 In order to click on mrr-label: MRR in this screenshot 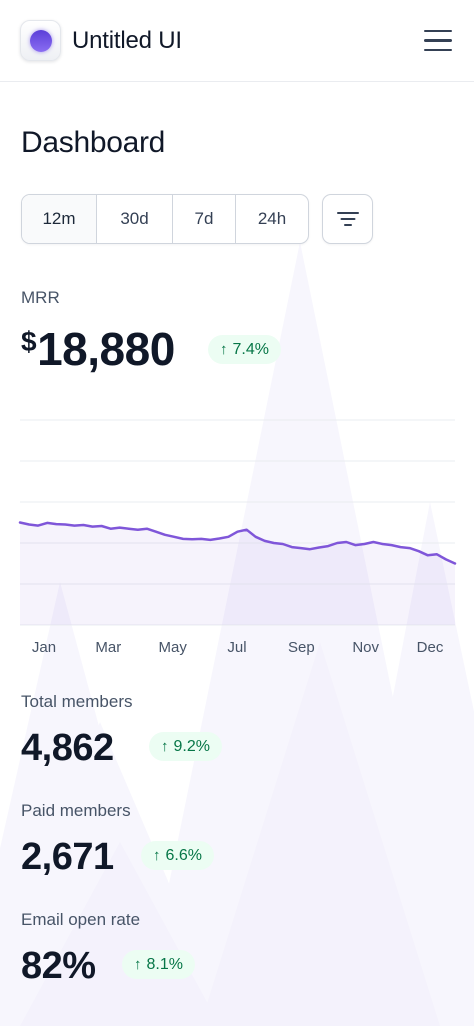, I will do `click(40, 297)`.